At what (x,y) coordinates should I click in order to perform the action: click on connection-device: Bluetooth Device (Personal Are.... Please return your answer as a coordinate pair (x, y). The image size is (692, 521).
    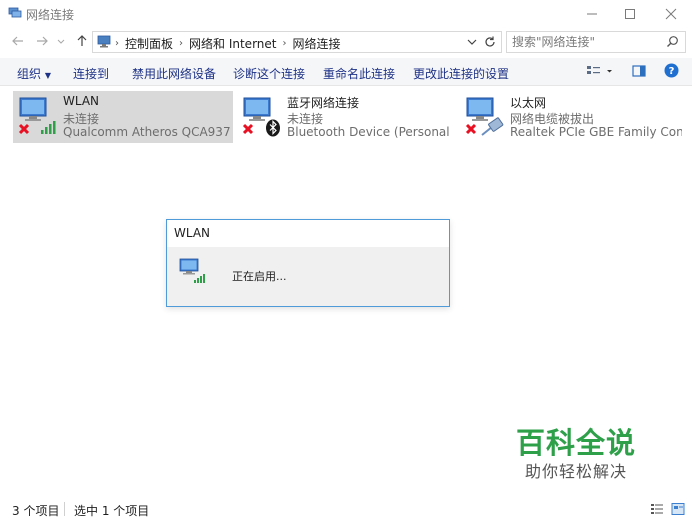
    Looking at the image, I should click on (370, 132).